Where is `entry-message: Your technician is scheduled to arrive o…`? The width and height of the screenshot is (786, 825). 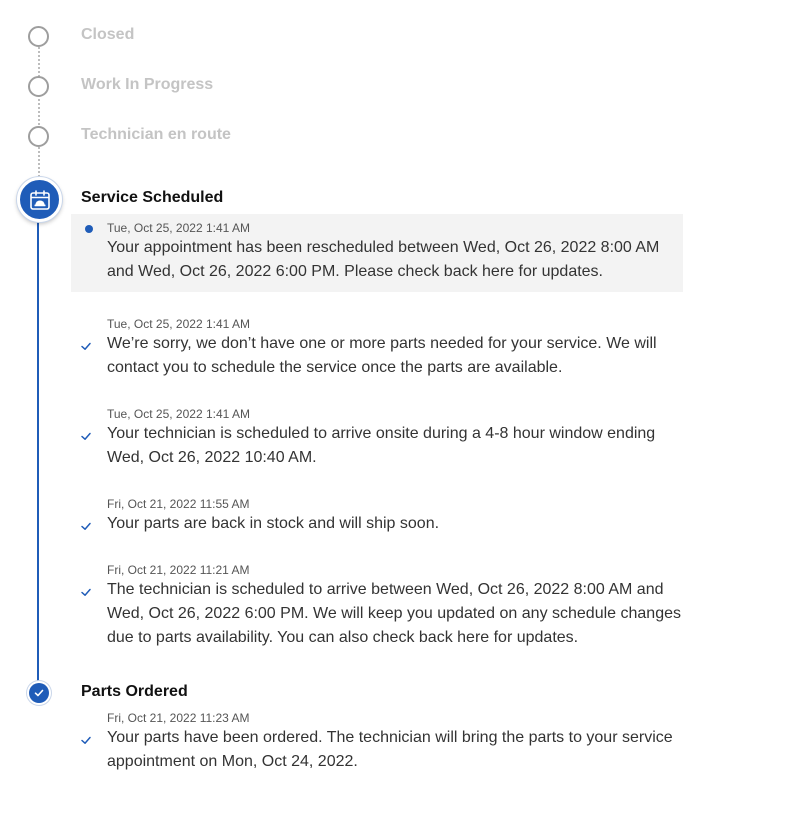 entry-message: Your technician is scheduled to arrive o… is located at coordinates (381, 445).